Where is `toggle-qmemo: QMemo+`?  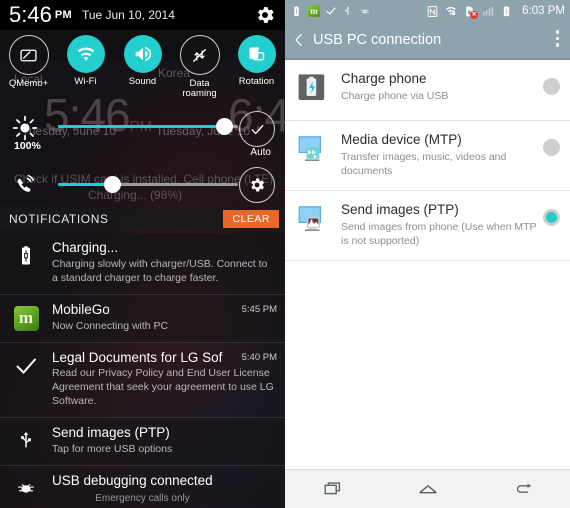
toggle-qmemo: QMemo+ is located at coordinates (29, 62).